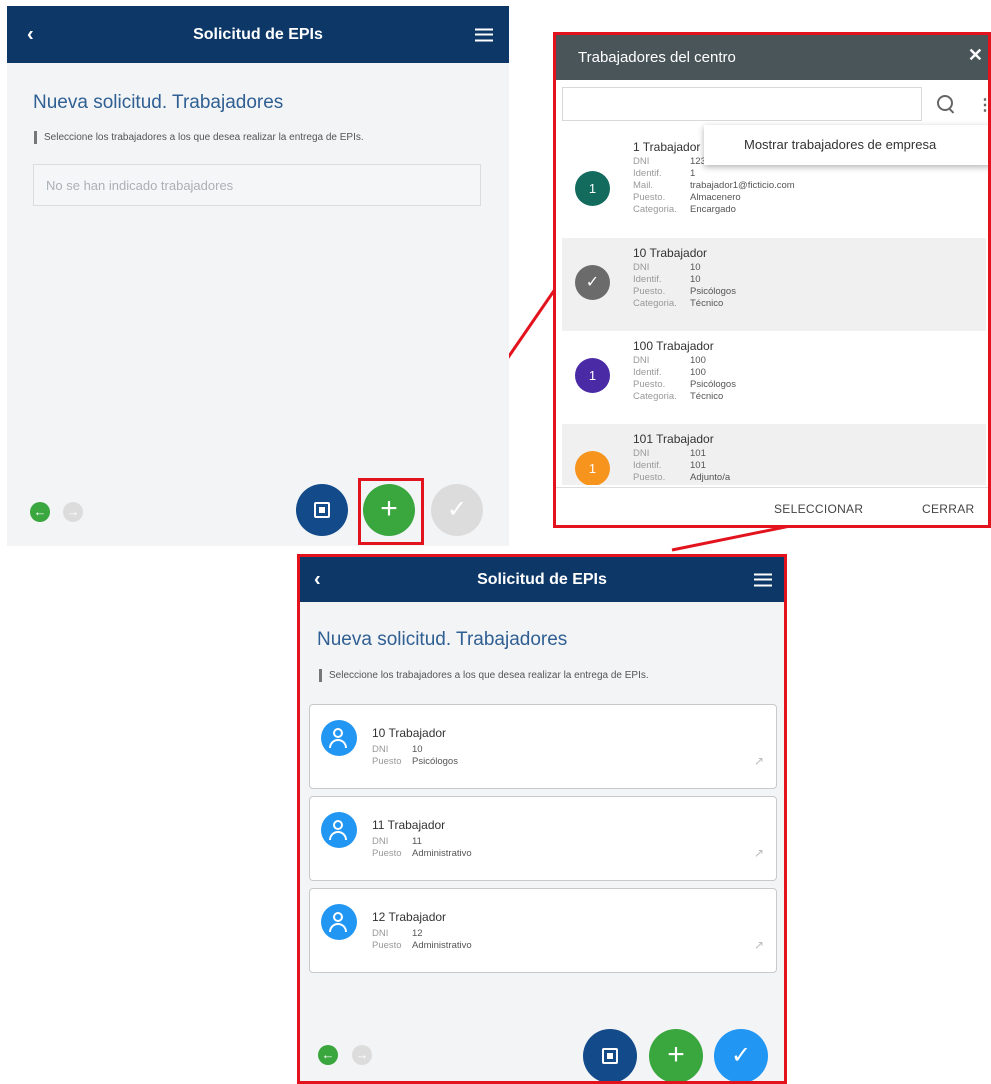 The width and height of the screenshot is (991, 1084). Describe the element at coordinates (457, 510) in the screenshot. I see `confirm-button: ✓` at that location.